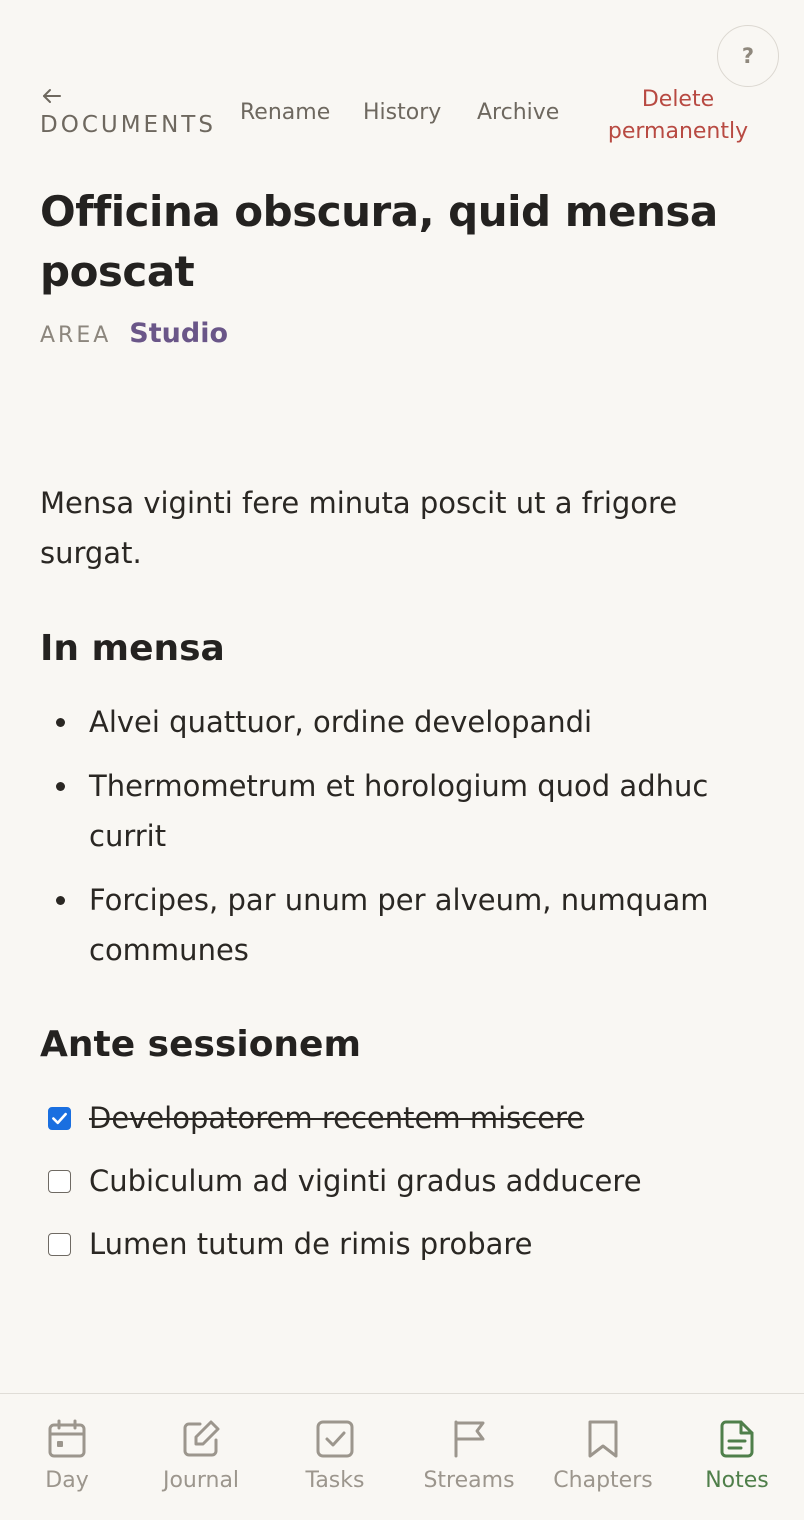 The image size is (804, 1520). Describe the element at coordinates (469, 1439) in the screenshot. I see `flag-icon` at that location.